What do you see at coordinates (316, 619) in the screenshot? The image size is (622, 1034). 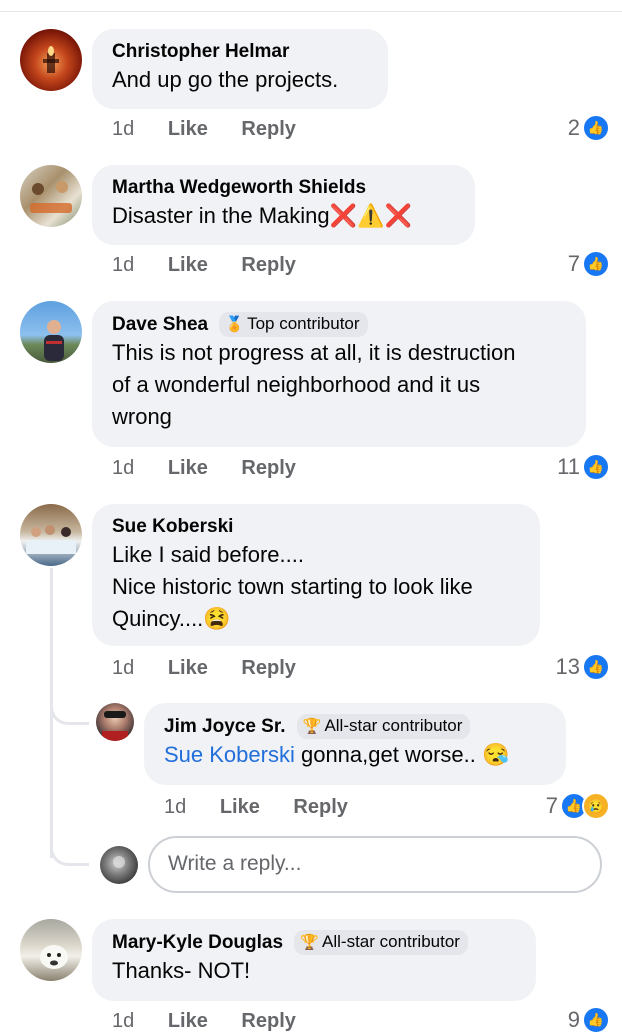 I see `comment-text-line: Quincy....😫` at bounding box center [316, 619].